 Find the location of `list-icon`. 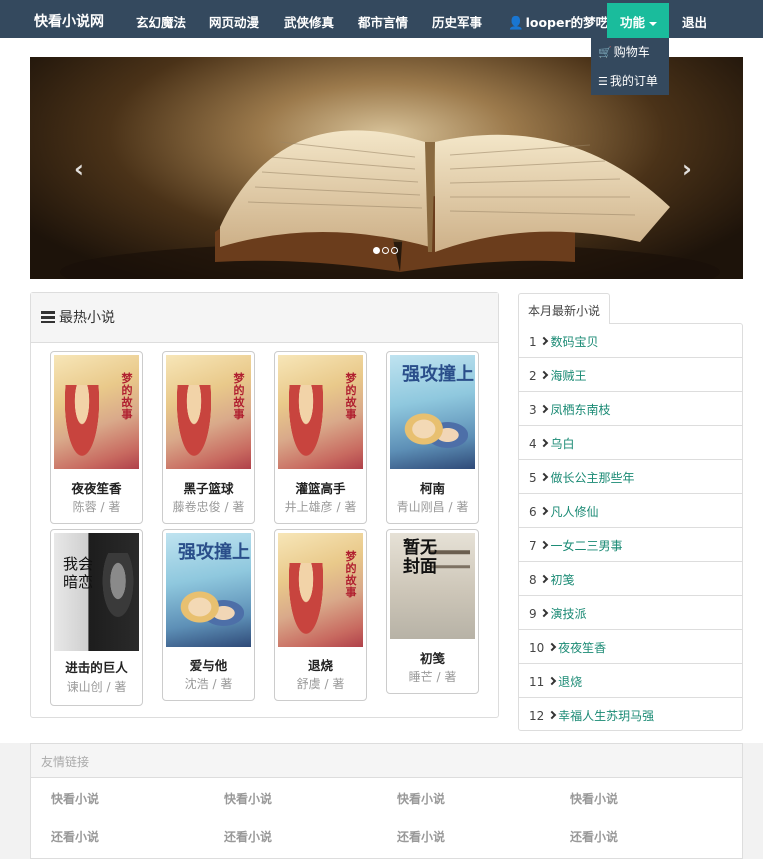

list-icon is located at coordinates (48, 317).